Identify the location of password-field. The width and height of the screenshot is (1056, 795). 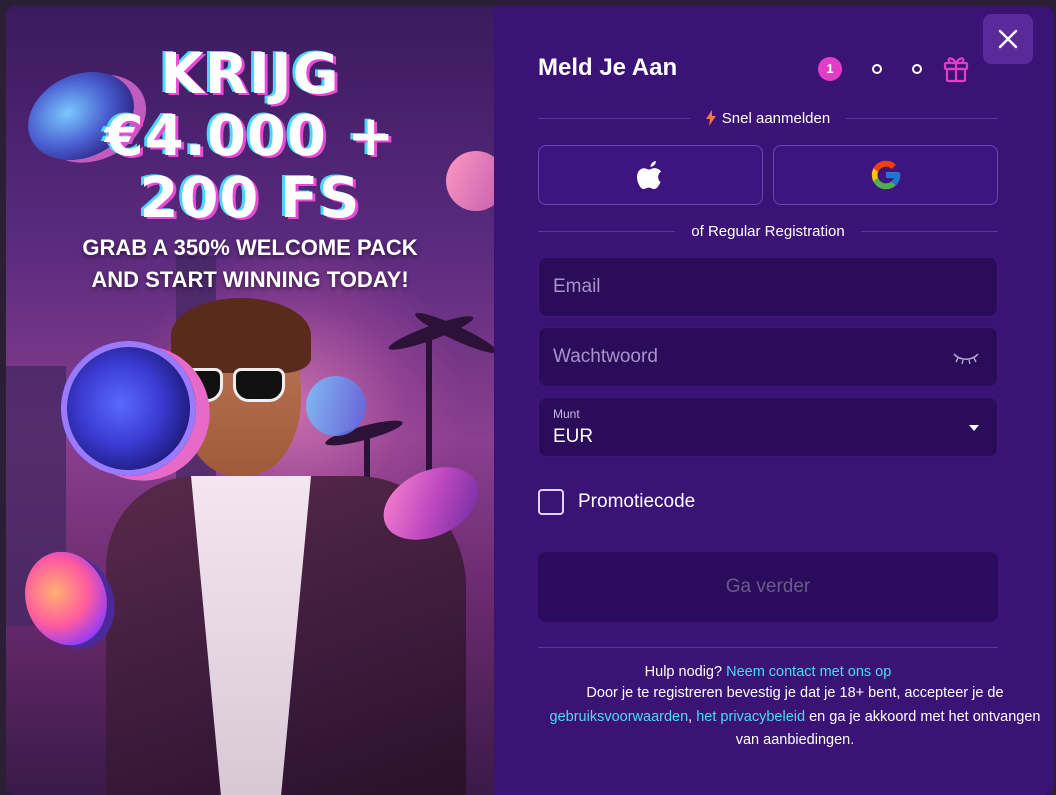
(768, 357).